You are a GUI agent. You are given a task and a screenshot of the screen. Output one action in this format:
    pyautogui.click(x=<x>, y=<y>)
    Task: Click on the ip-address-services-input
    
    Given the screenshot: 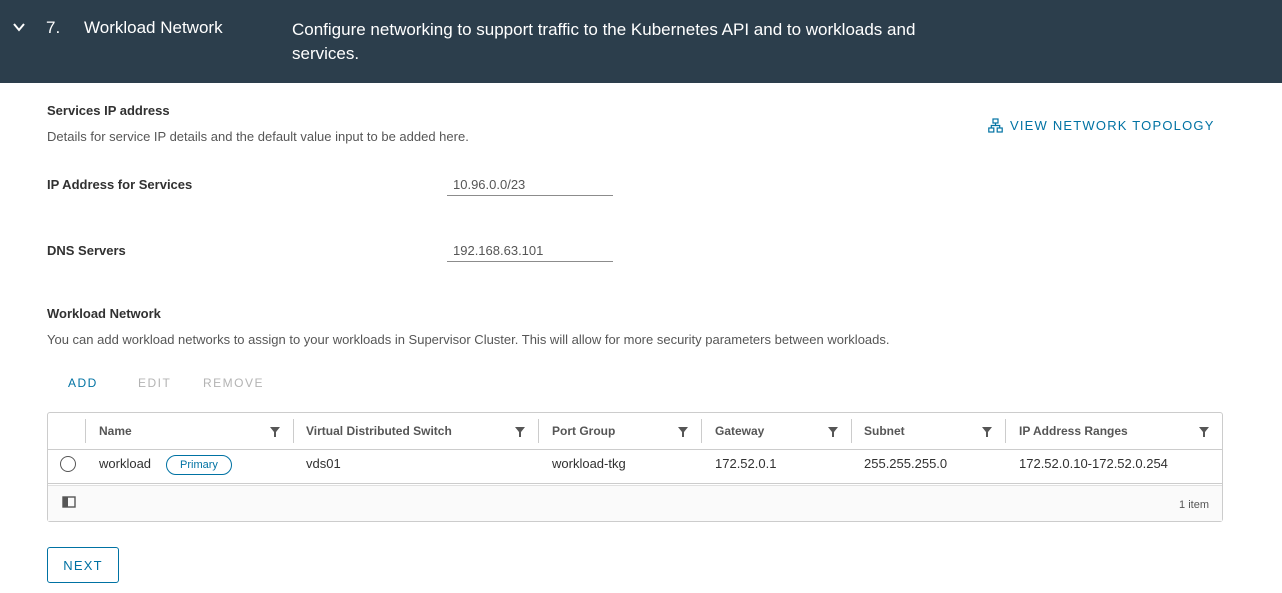 What is the action you would take?
    pyautogui.click(x=530, y=185)
    